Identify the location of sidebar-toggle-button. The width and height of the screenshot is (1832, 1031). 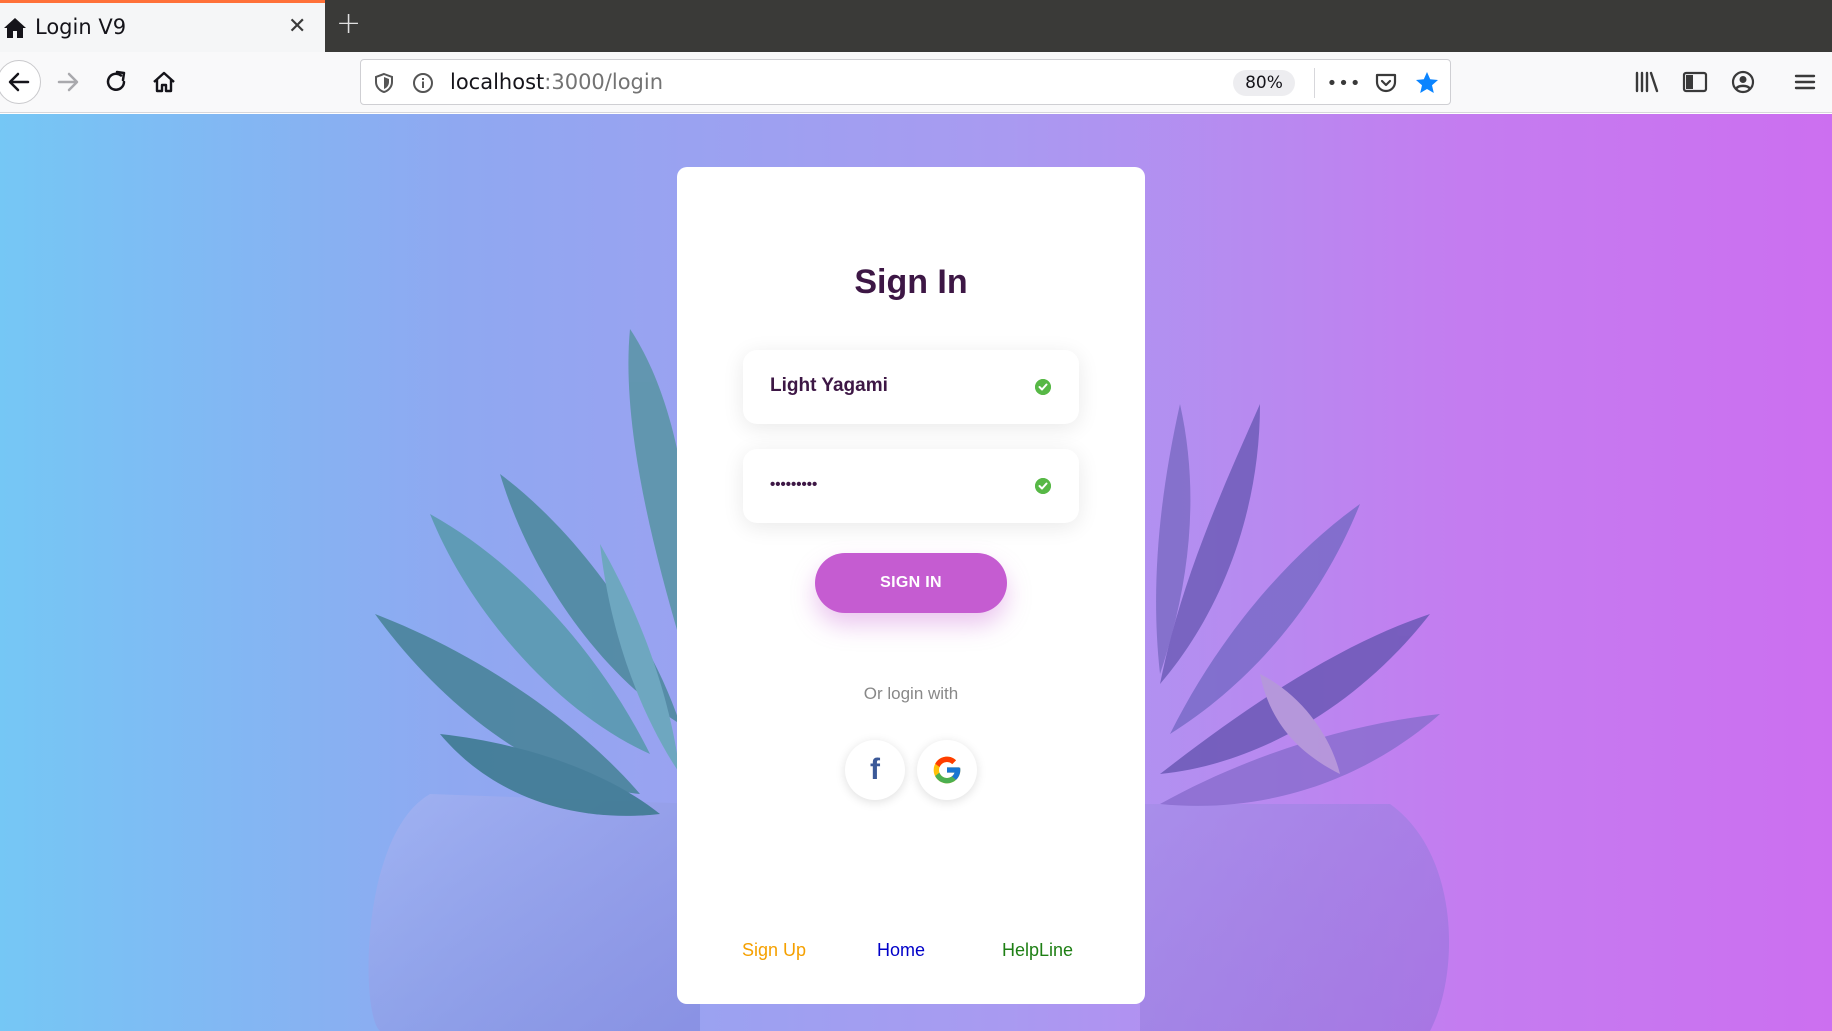
(1695, 82).